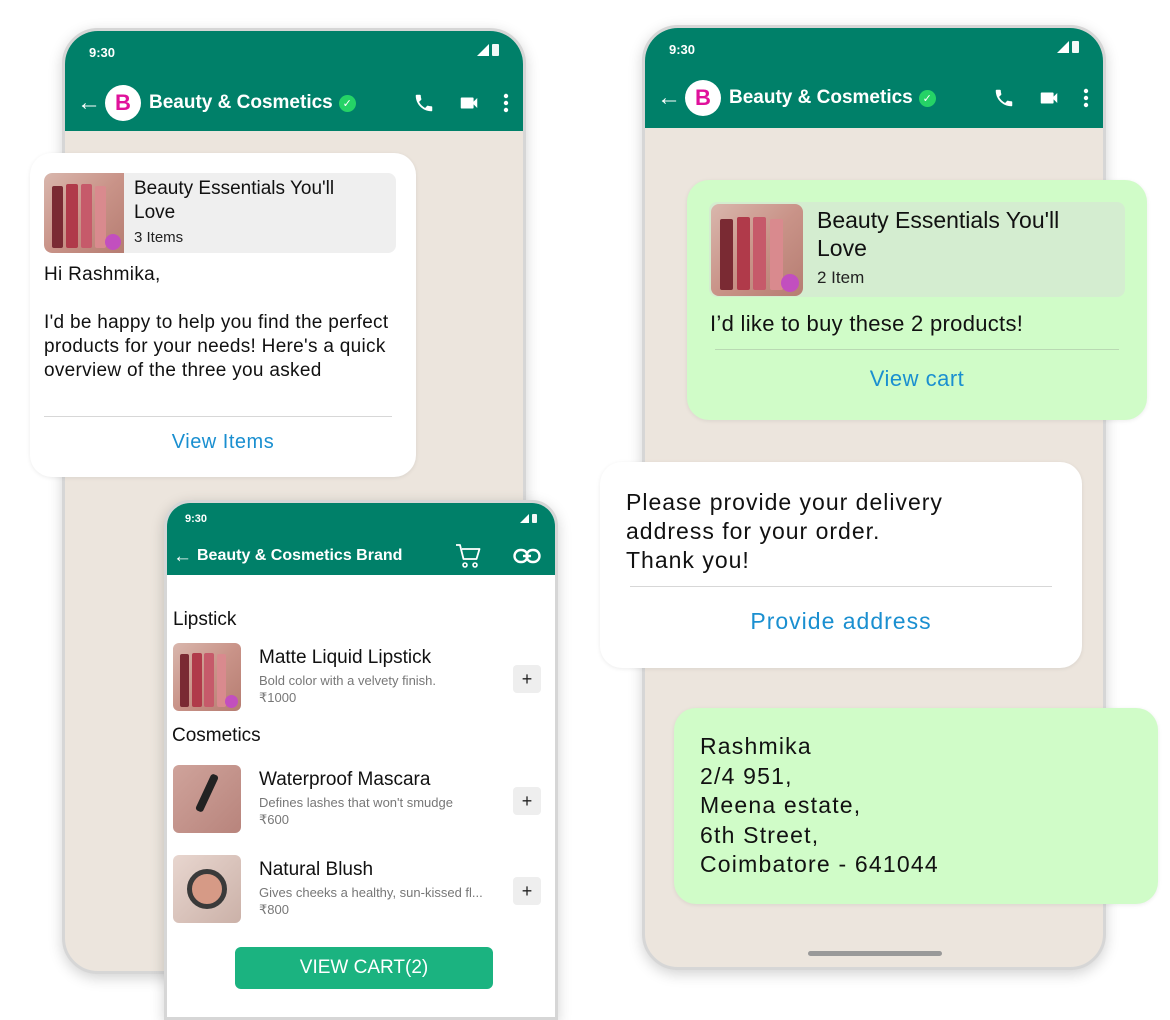 The width and height of the screenshot is (1170, 1020). What do you see at coordinates (274, 909) in the screenshot?
I see `product-price: ₹800` at bounding box center [274, 909].